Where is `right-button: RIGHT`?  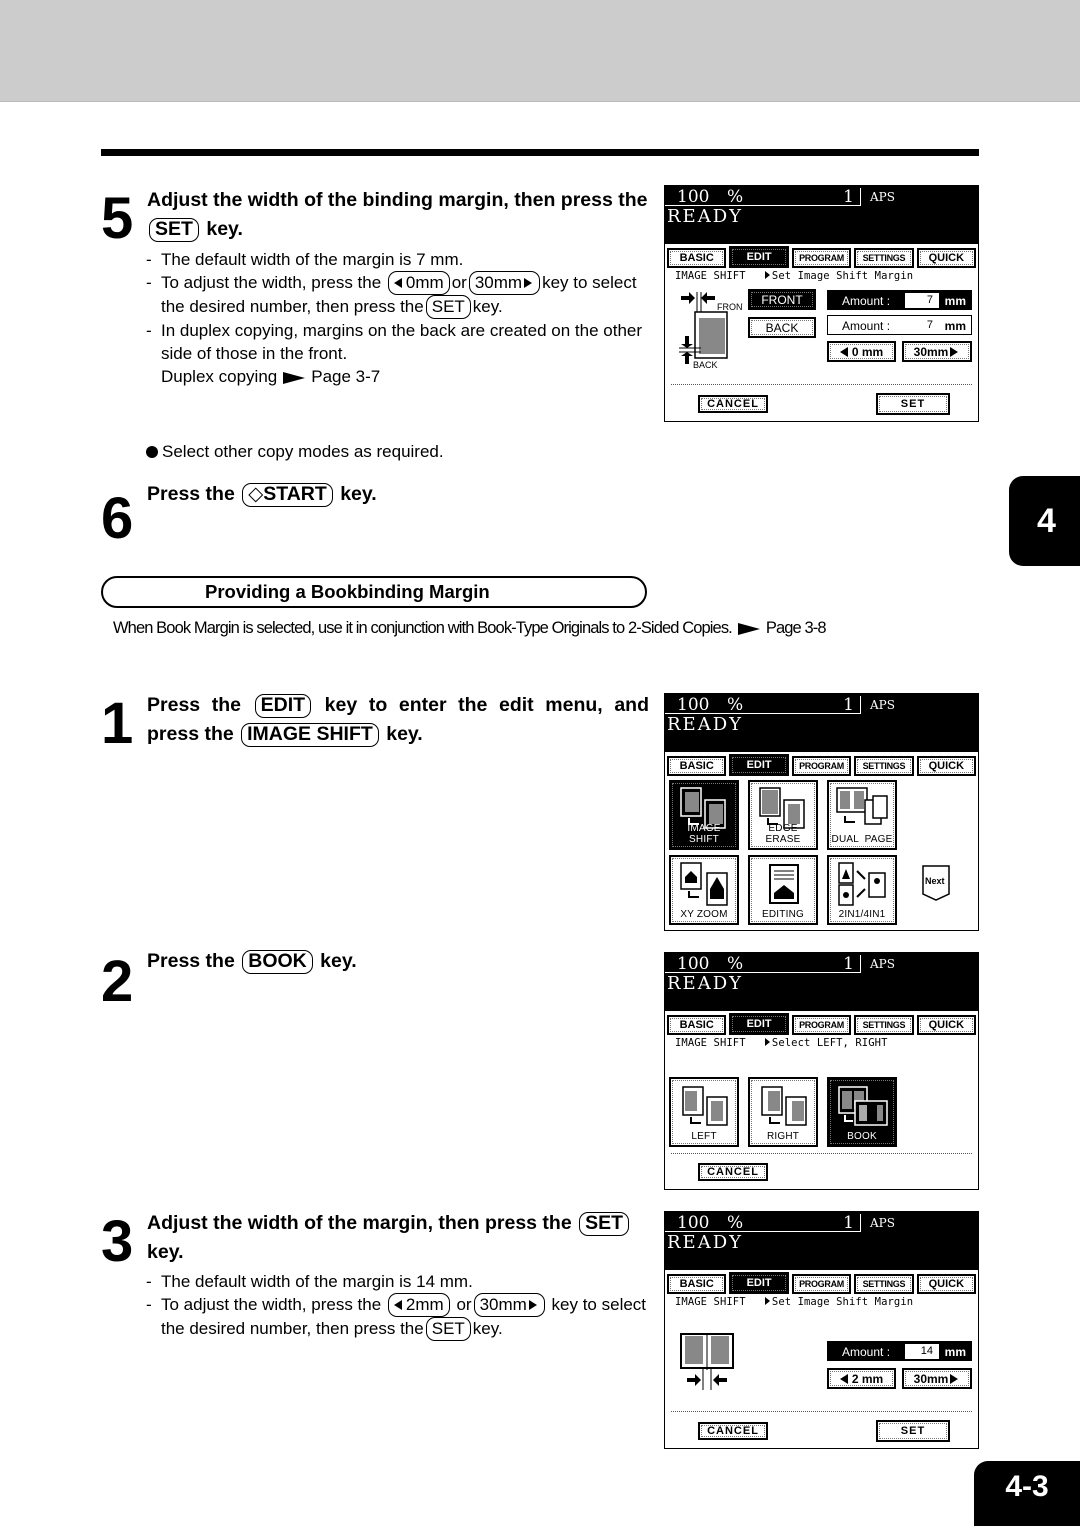
right-button: RIGHT is located at coordinates (783, 1112).